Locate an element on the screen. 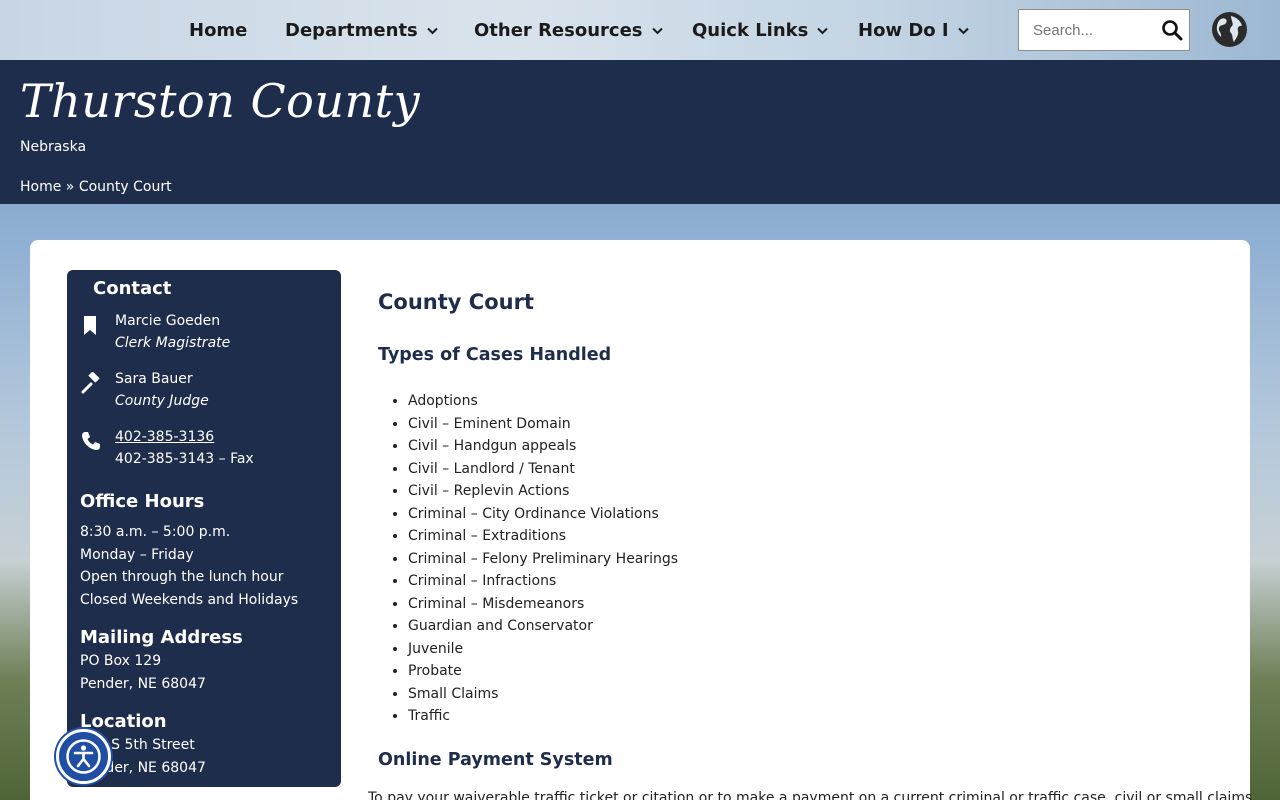 The image size is (1280, 800). nav-how-do-i: How Do I is located at coordinates (913, 30).